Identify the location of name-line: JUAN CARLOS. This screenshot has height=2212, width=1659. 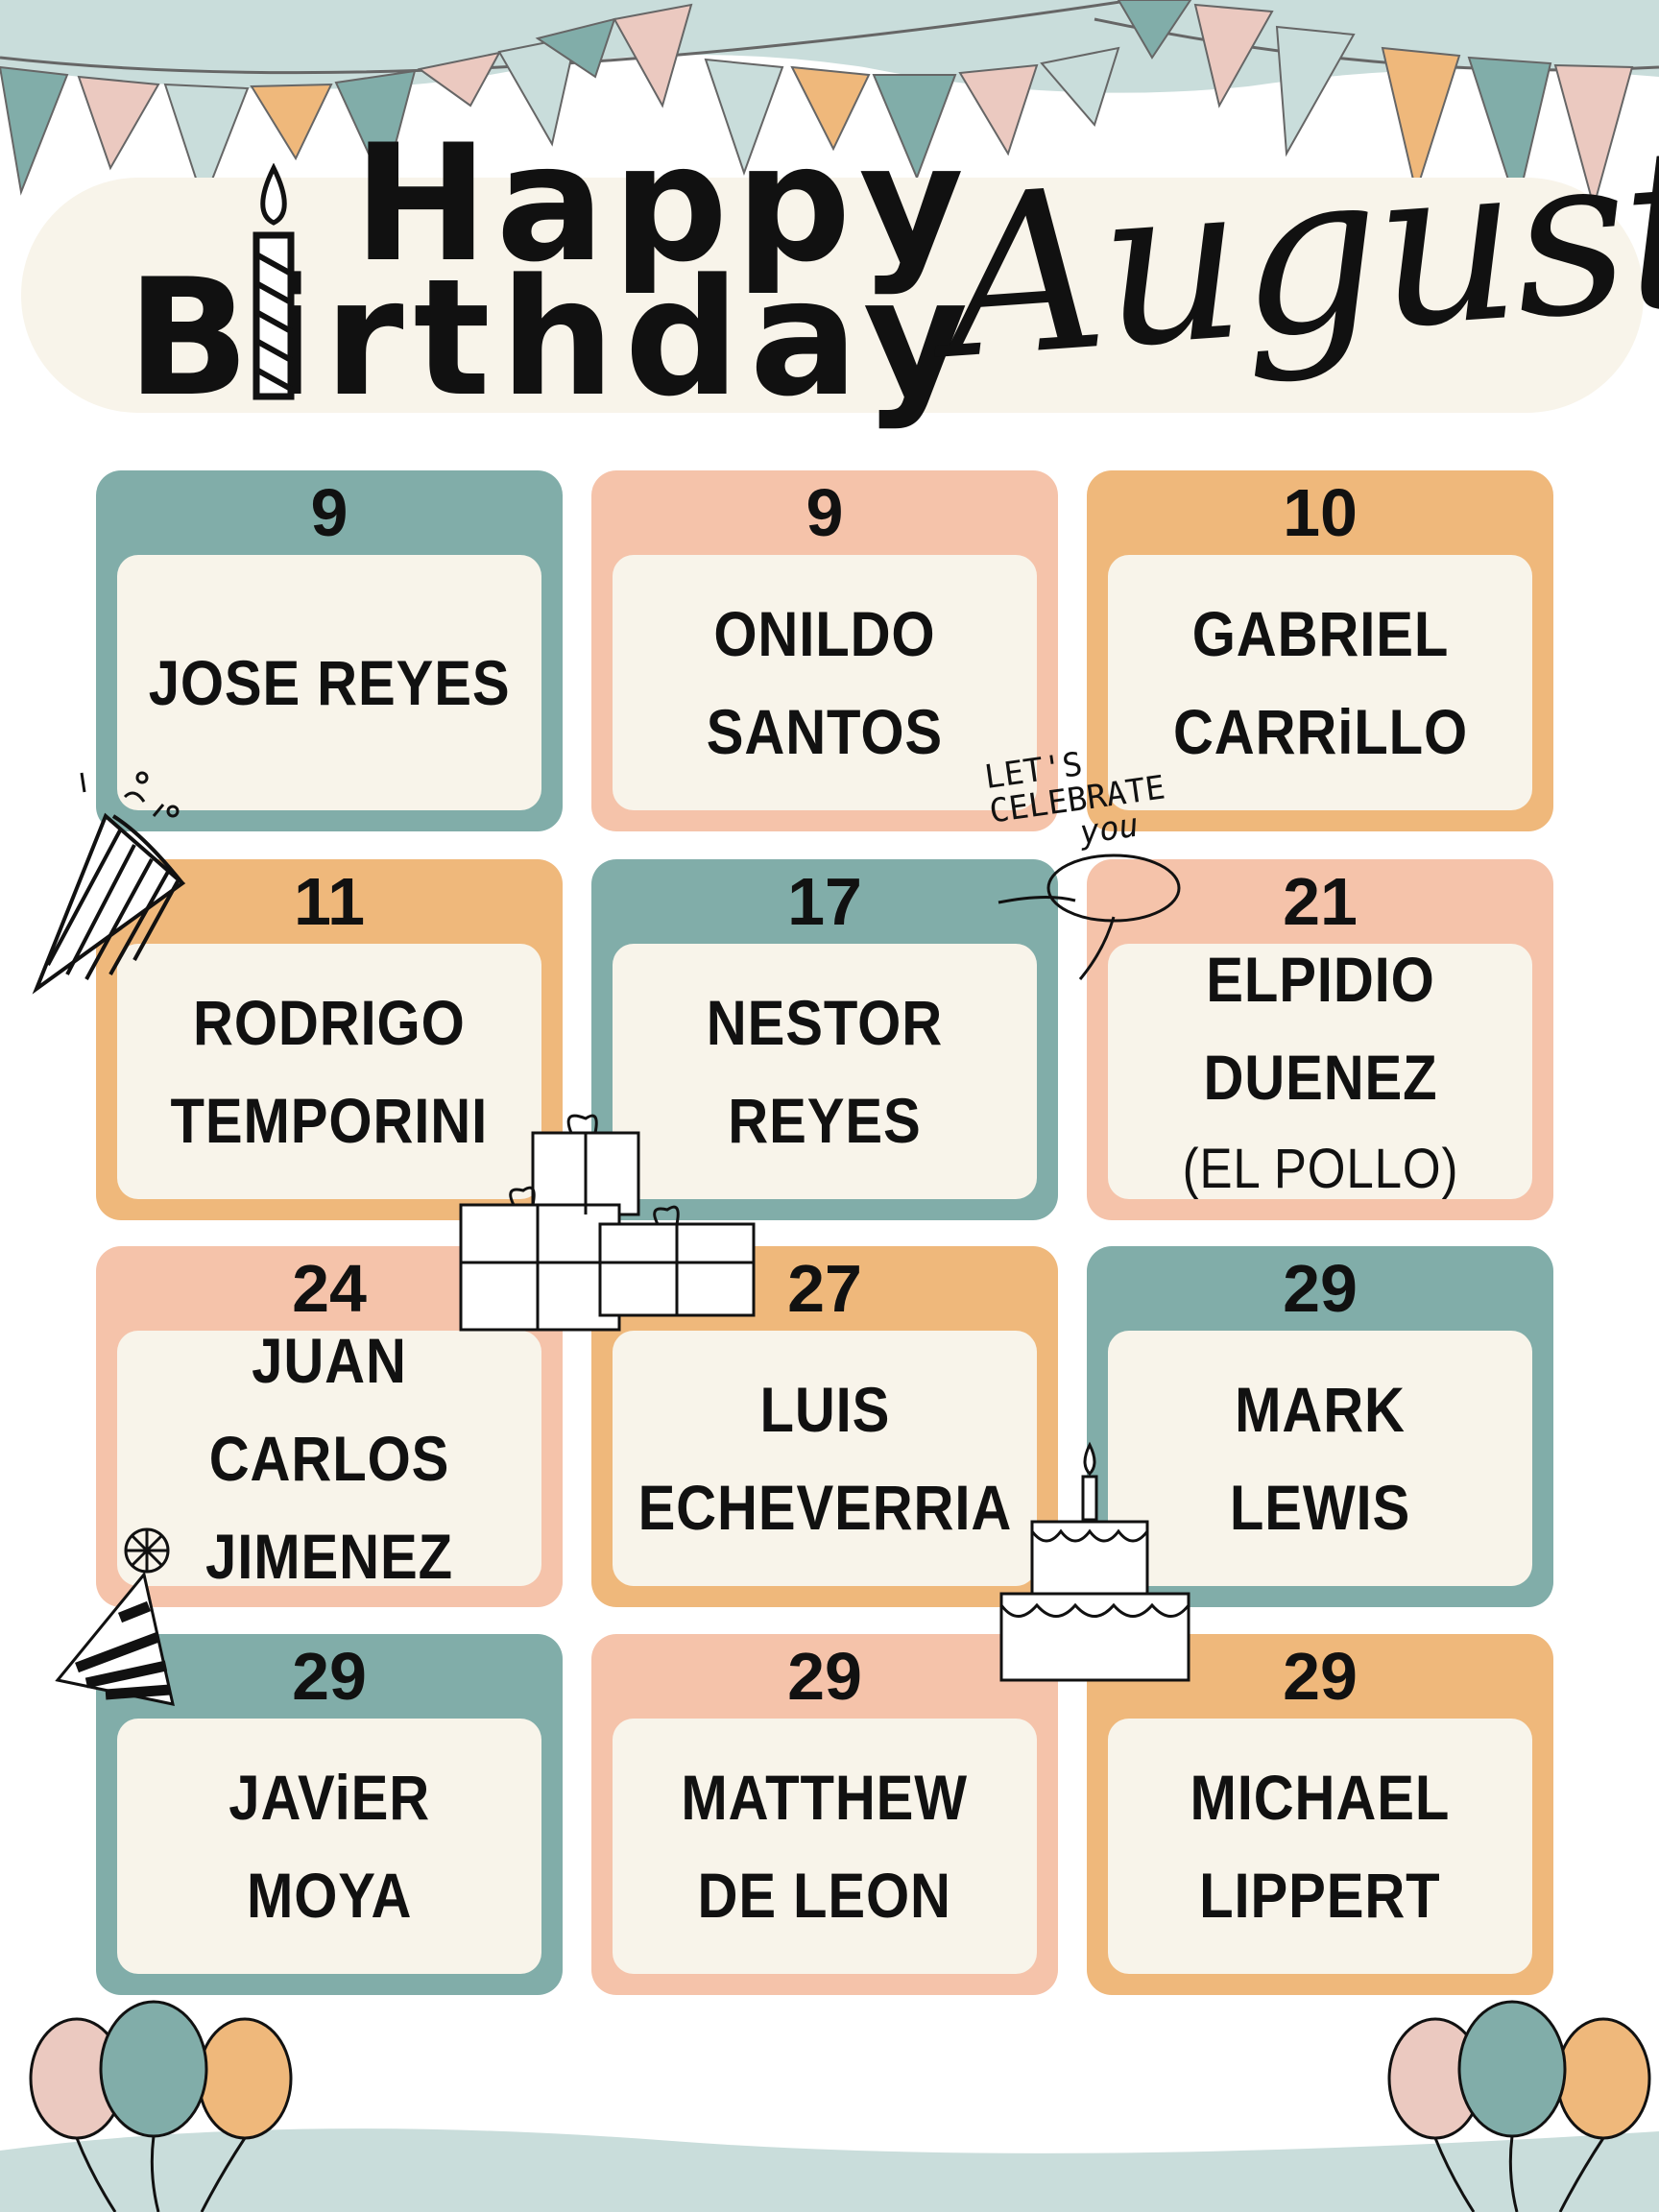
(329, 1409).